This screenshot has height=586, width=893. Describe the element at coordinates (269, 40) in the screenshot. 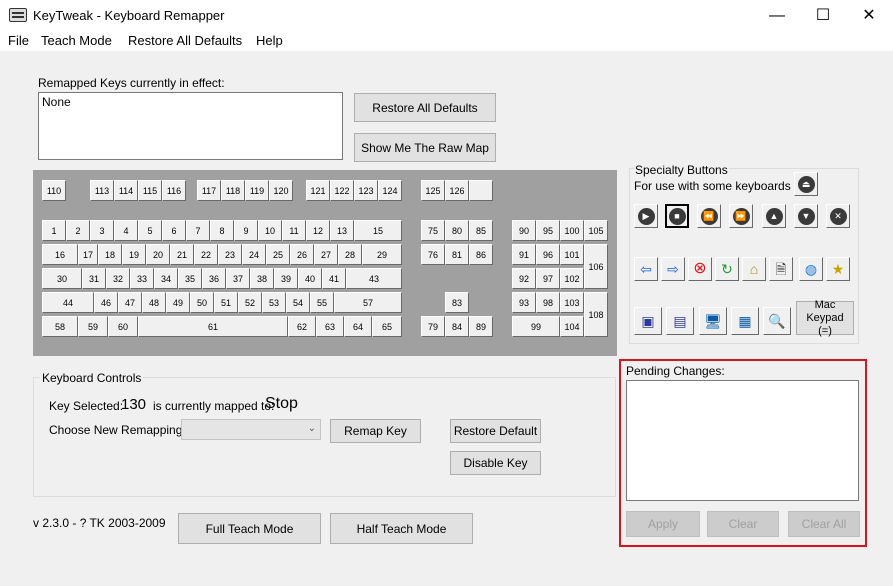

I see `menu-help: Help` at that location.